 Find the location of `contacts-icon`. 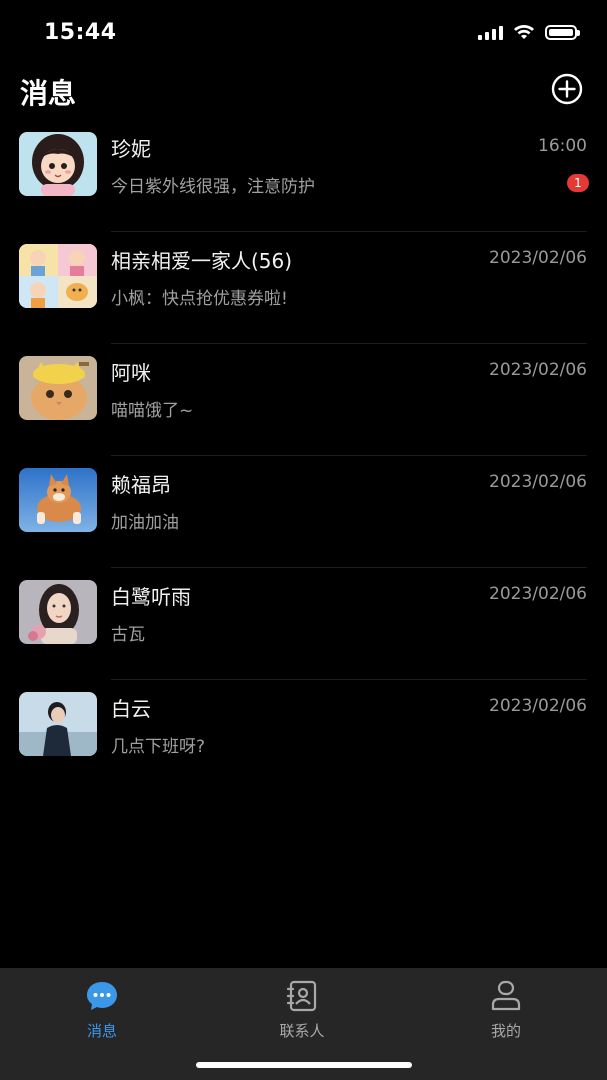

contacts-icon is located at coordinates (301, 996).